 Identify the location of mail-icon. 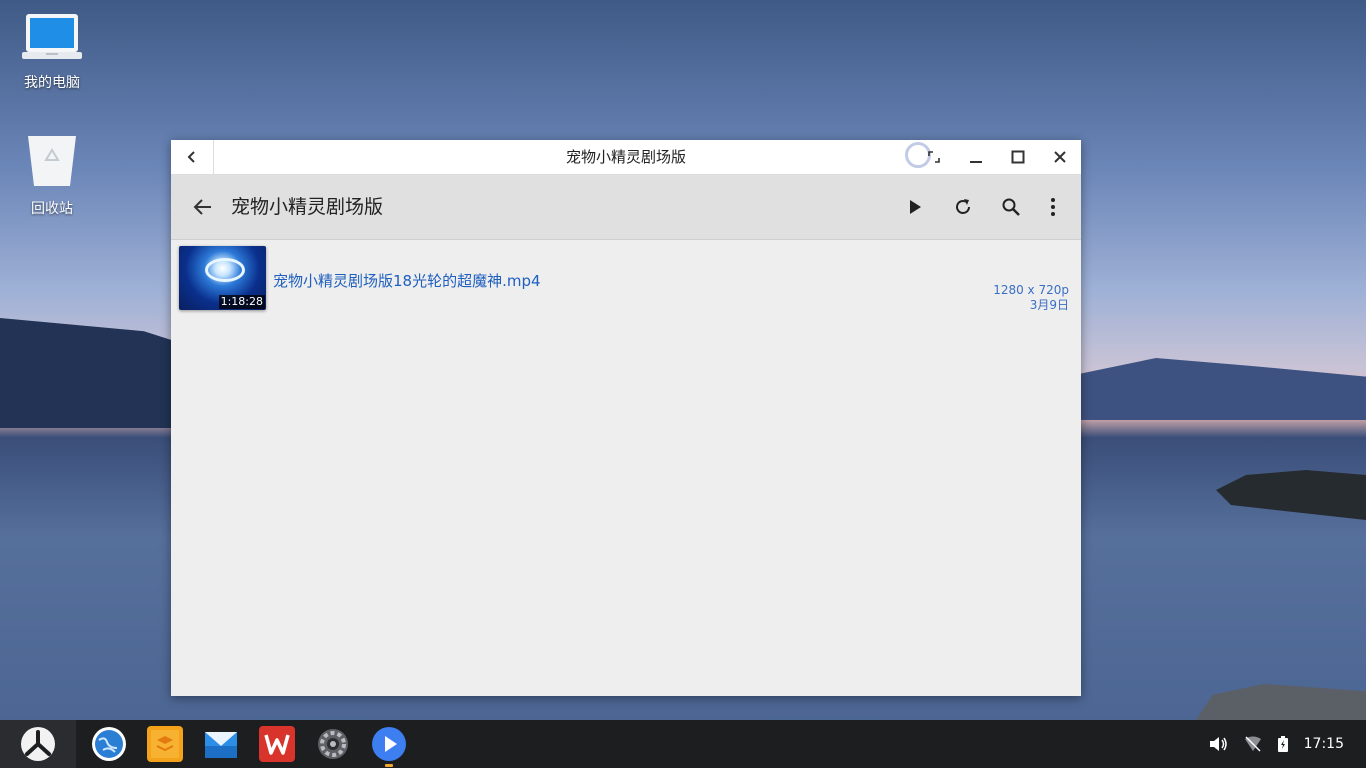
(221, 745).